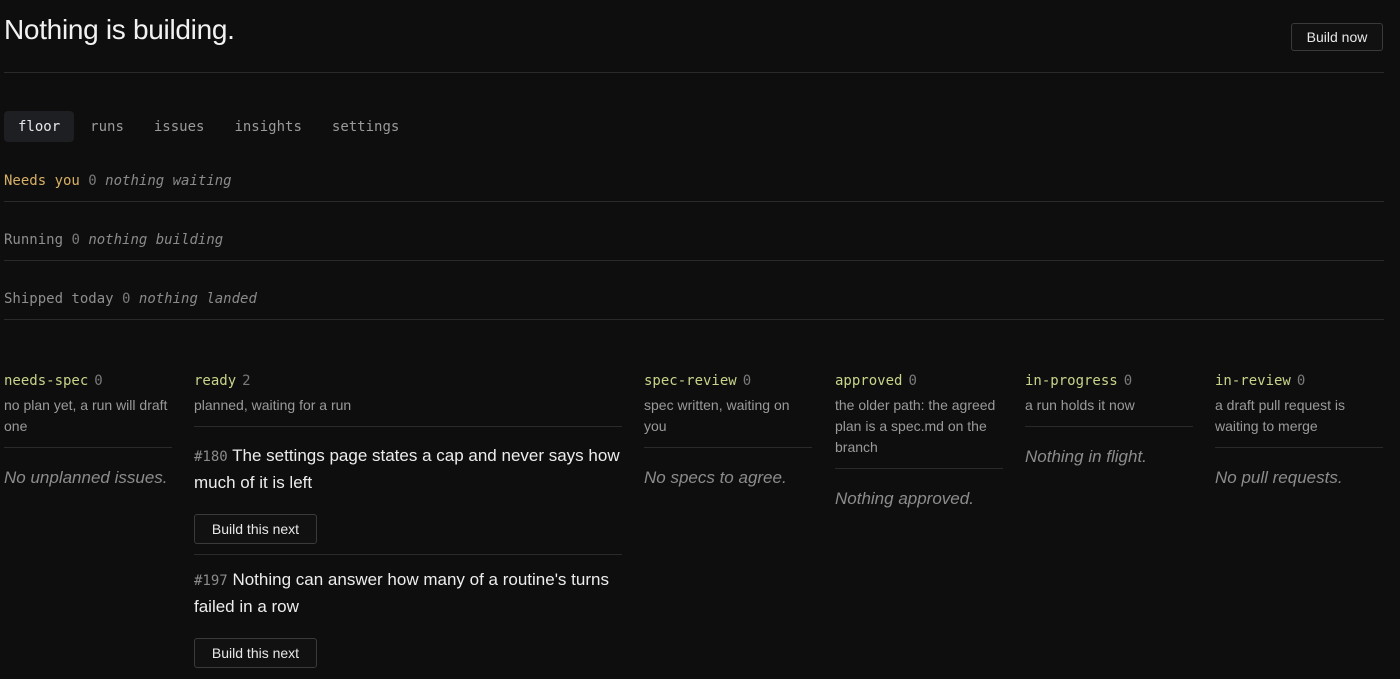 Image resolution: width=1400 pixels, height=679 pixels. Describe the element at coordinates (42, 181) in the screenshot. I see `stat-label: Needs you` at that location.